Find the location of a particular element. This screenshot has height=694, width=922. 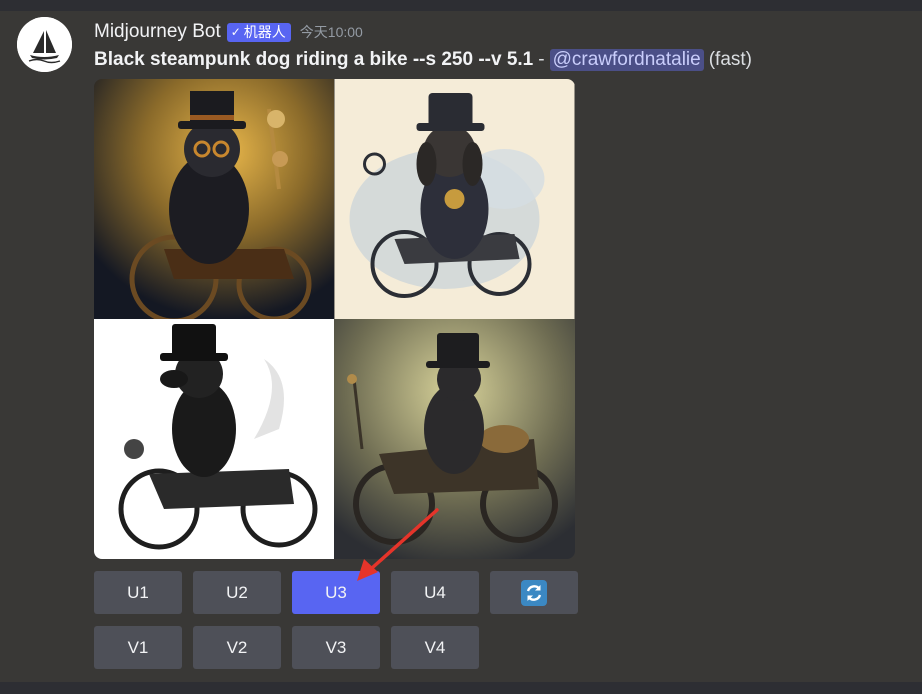

check-icon: ✓ is located at coordinates (235, 31).